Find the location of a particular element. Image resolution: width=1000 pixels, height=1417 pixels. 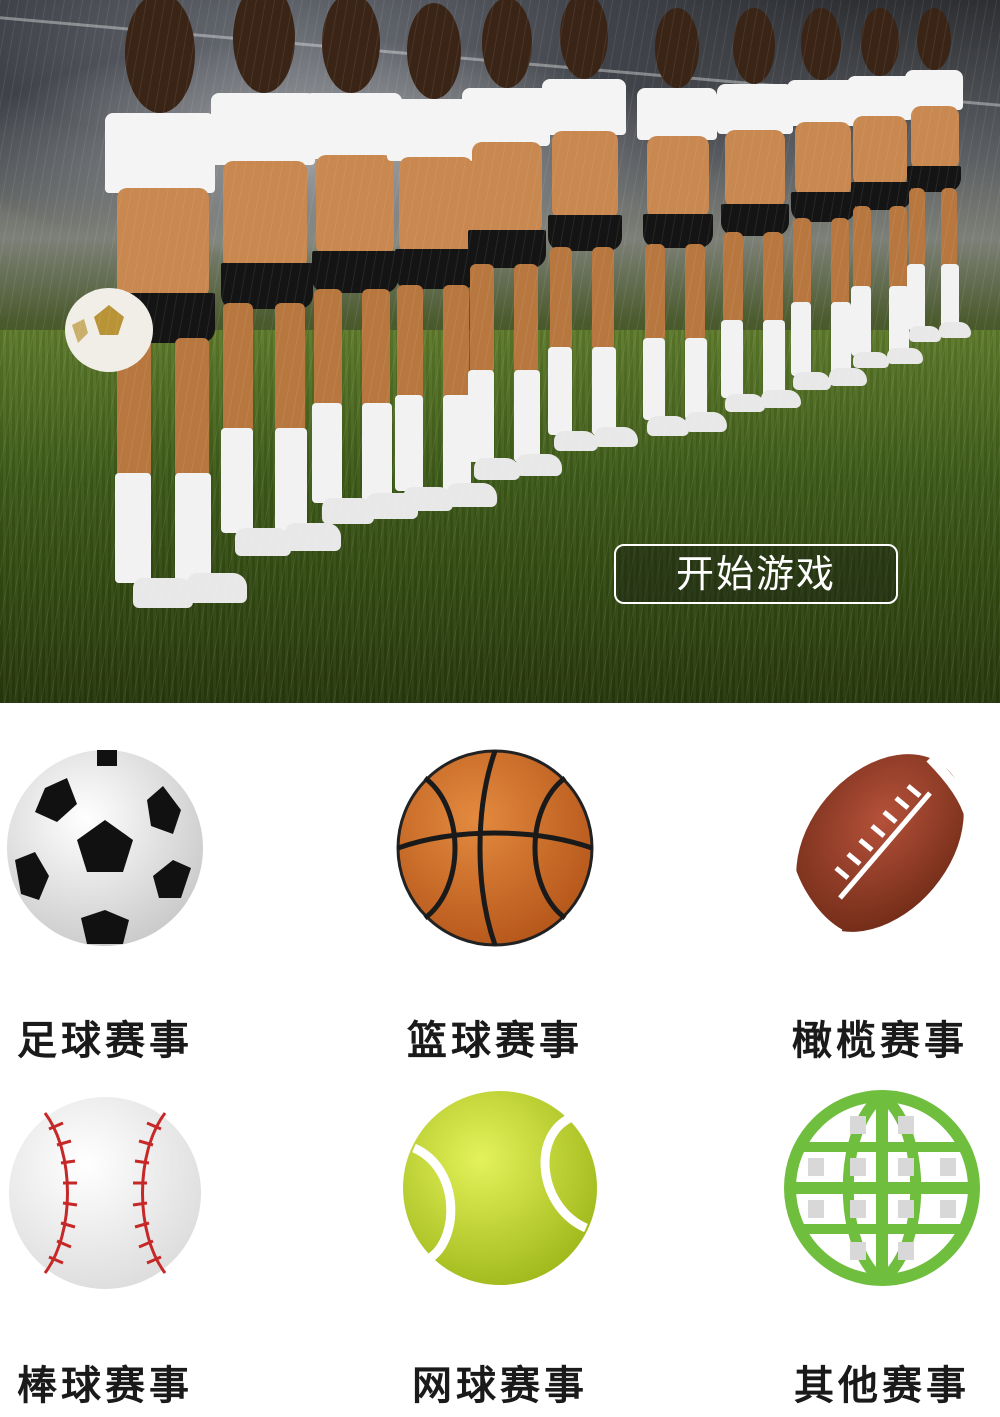

sport-label-soccer: 足球赛事 is located at coordinates (105, 1040).